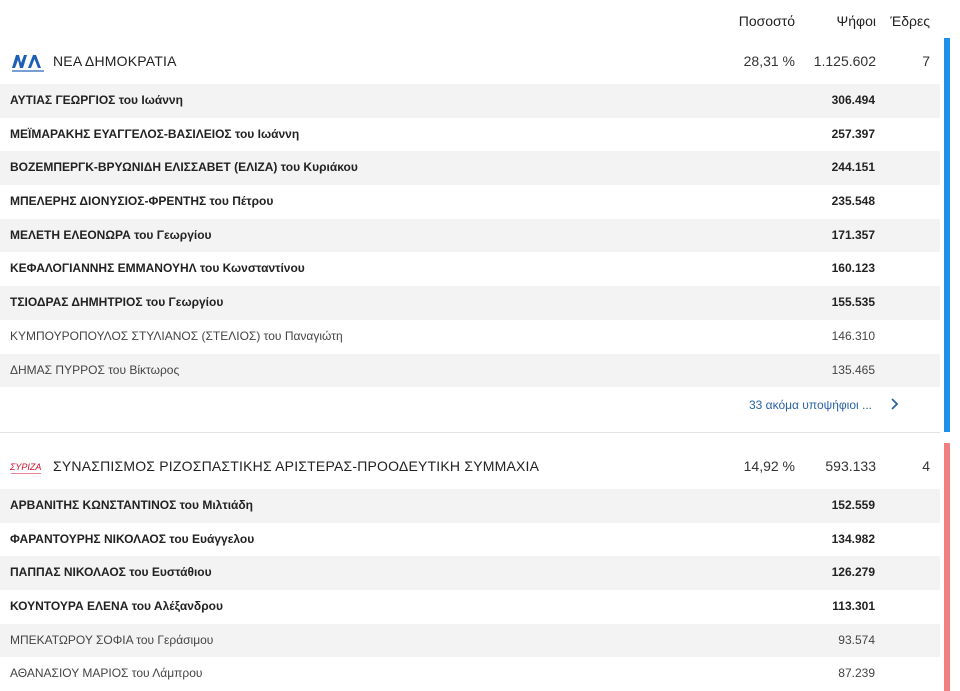 The width and height of the screenshot is (960, 691). What do you see at coordinates (95, 369) in the screenshot?
I see `candidate-name: ΔΗΜΑΣ ΠΥΡΡΟΣ του Βίκτωρος` at bounding box center [95, 369].